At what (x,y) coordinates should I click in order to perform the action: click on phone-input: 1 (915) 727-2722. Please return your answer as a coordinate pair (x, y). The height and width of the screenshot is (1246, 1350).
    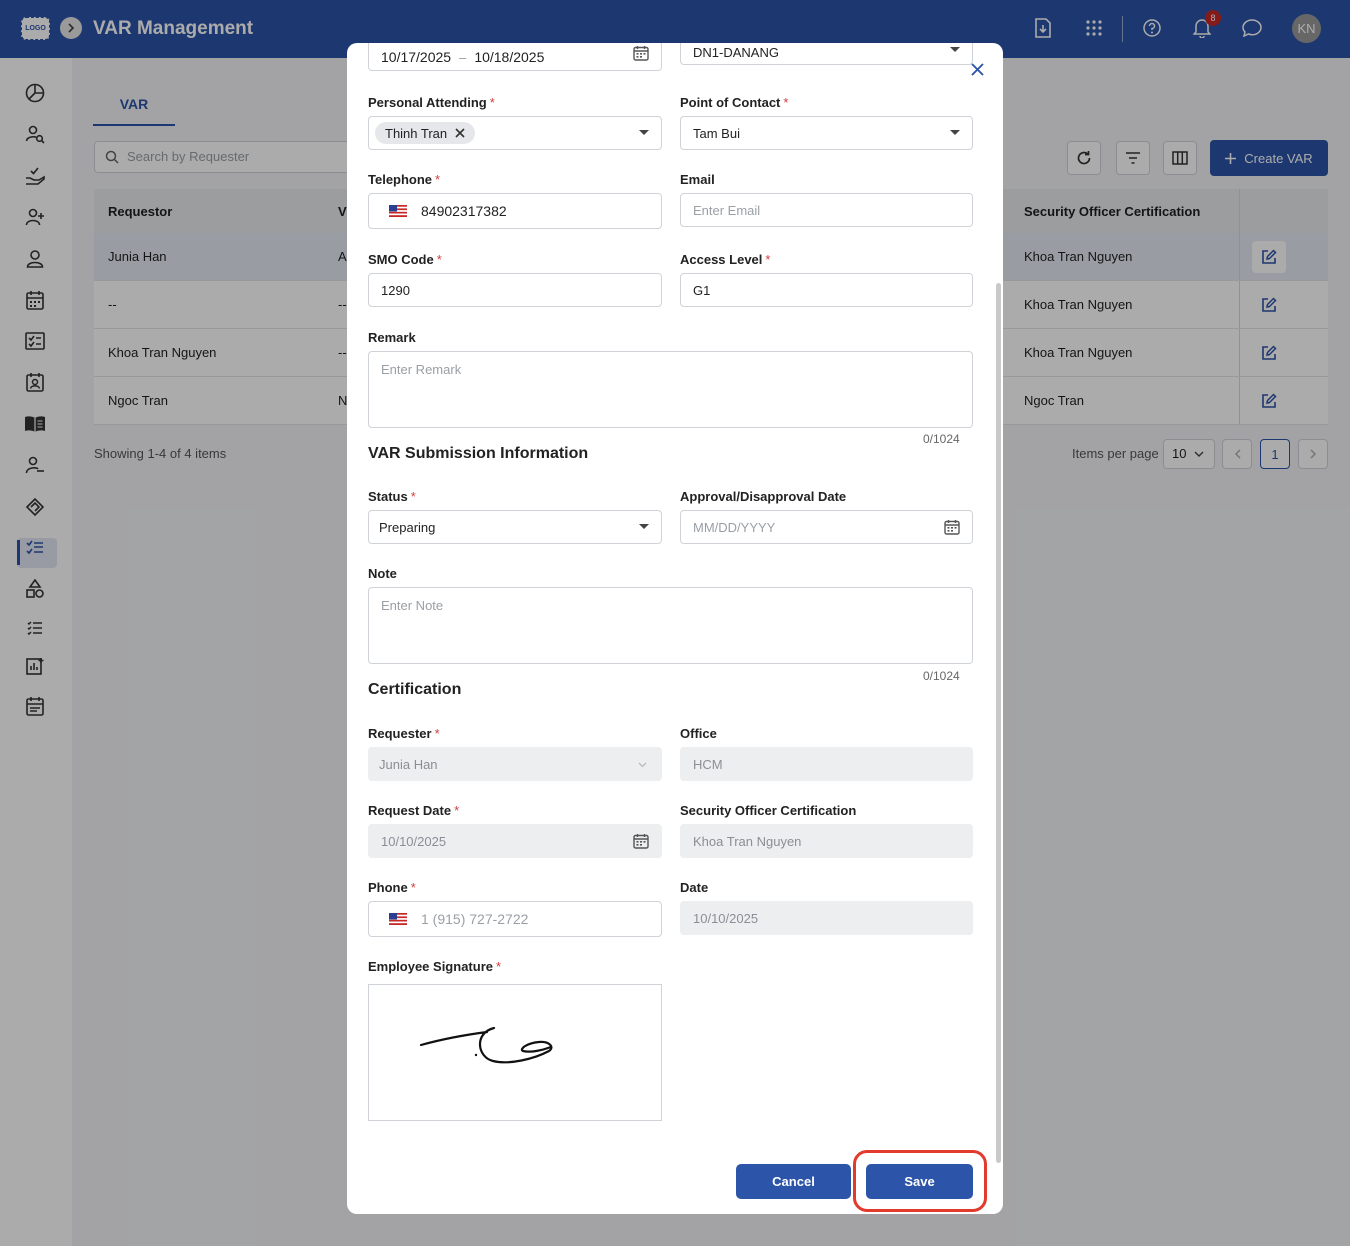
    Looking at the image, I should click on (515, 919).